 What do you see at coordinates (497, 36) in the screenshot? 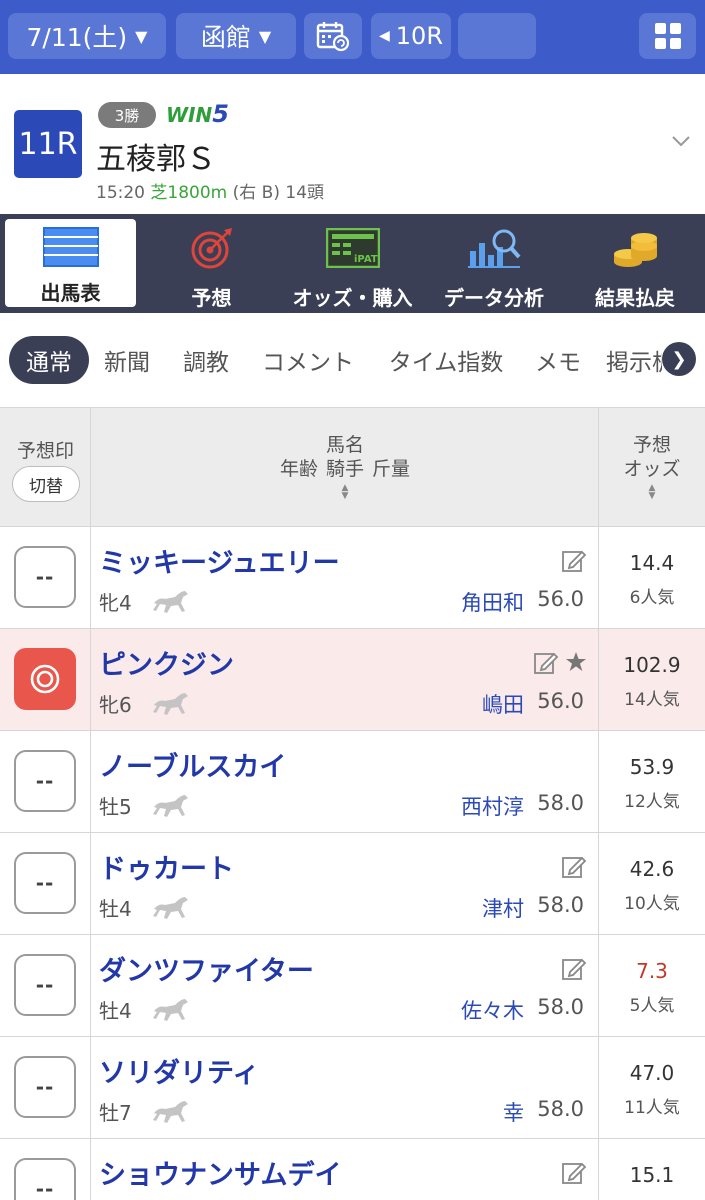
I see `next-race-button` at bounding box center [497, 36].